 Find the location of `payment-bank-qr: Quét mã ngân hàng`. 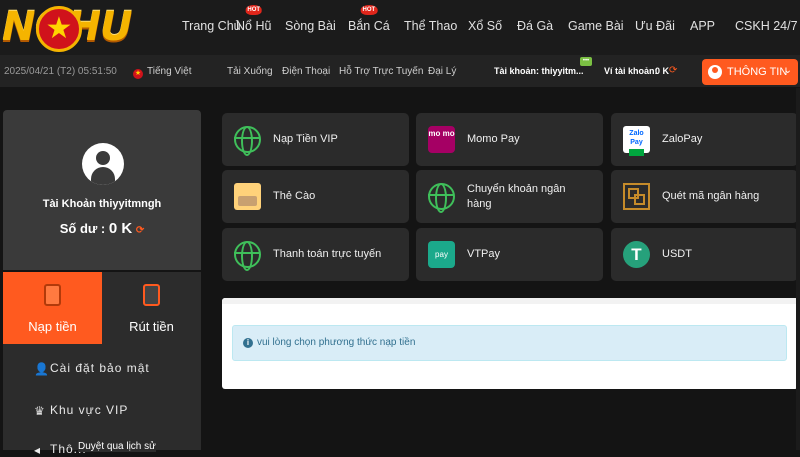

payment-bank-qr: Quét mã ngân hàng is located at coordinates (704, 196).